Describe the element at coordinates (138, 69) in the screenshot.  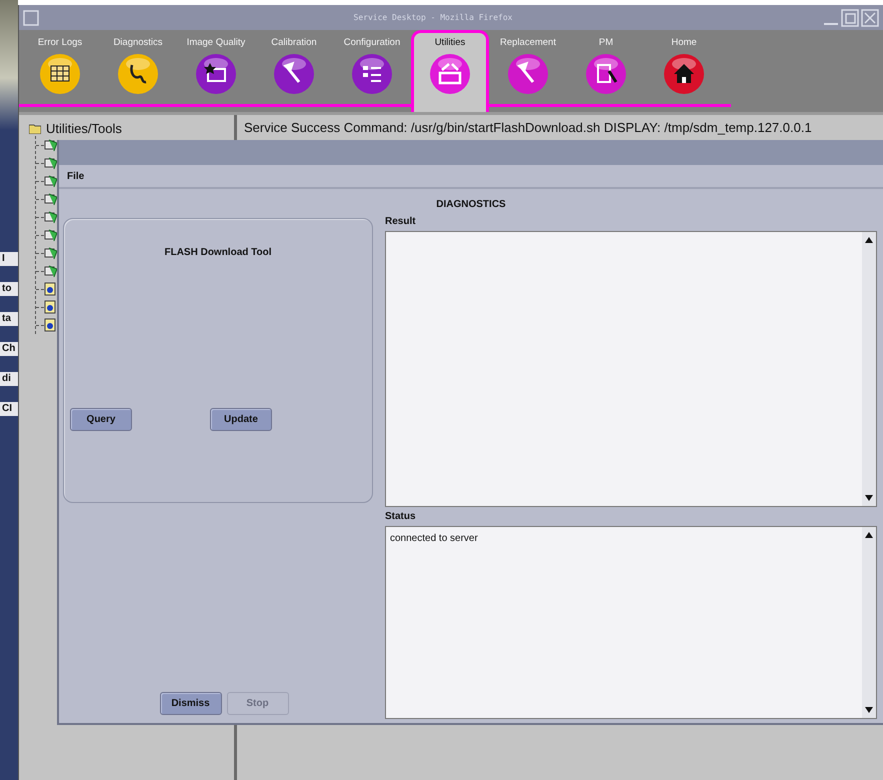
I see `nav-tab: Diagnostics` at that location.